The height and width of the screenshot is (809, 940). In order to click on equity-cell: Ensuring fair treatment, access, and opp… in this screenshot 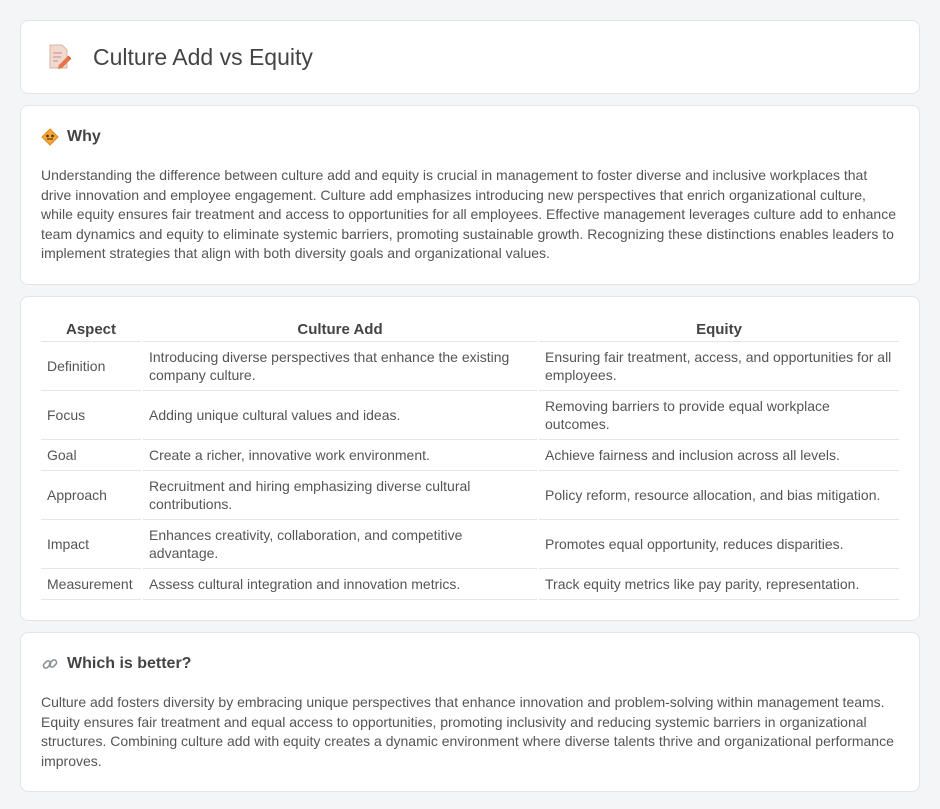, I will do `click(718, 366)`.